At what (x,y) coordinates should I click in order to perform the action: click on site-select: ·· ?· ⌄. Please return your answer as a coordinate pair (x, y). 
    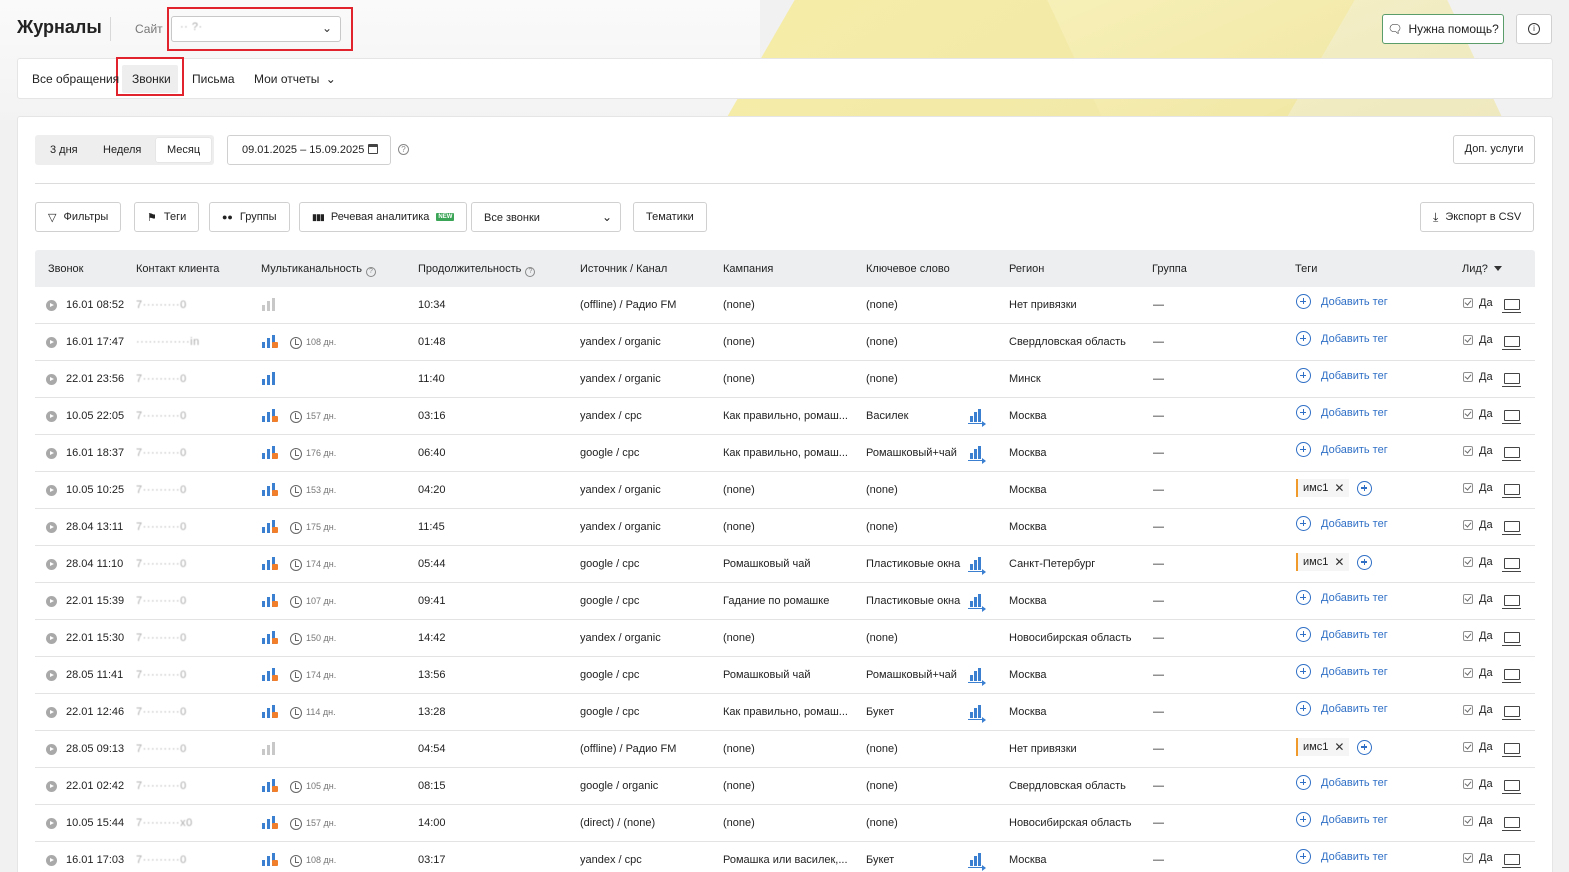
    Looking at the image, I should click on (256, 29).